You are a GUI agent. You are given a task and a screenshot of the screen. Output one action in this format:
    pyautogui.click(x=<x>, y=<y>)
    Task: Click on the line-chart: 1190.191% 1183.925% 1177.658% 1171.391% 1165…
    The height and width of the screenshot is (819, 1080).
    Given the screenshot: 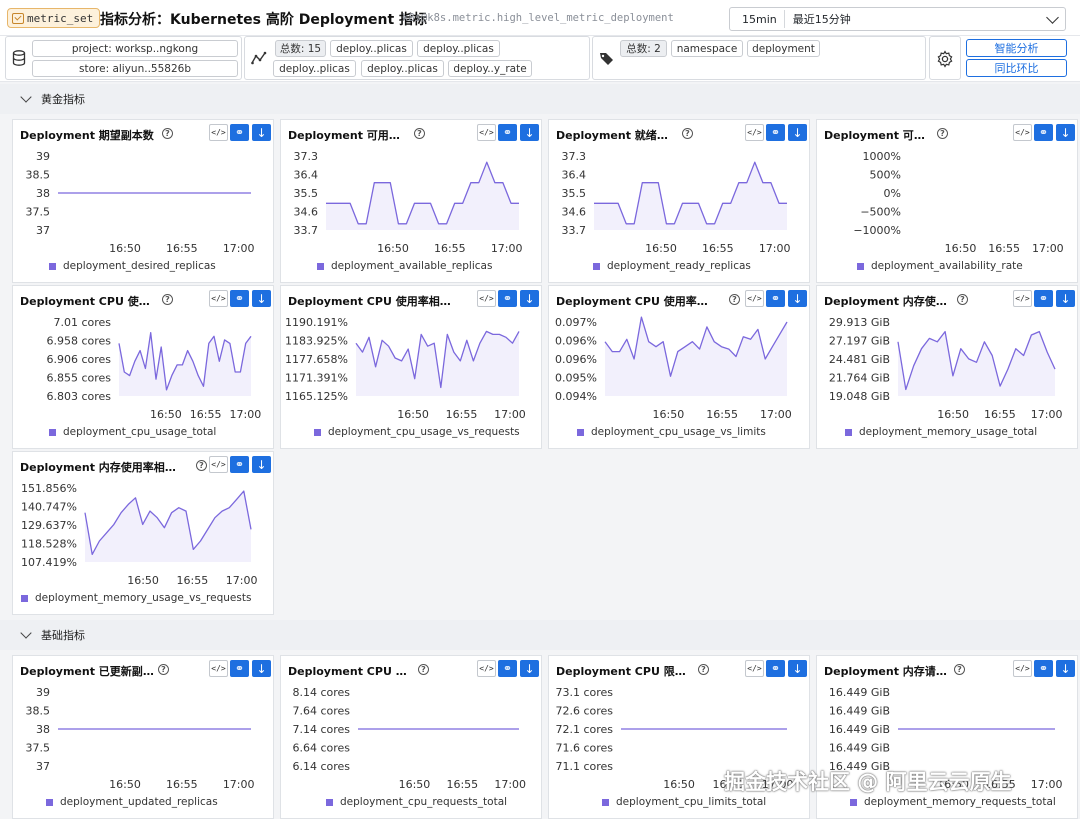 What is the action you would take?
    pyautogui.click(x=405, y=368)
    